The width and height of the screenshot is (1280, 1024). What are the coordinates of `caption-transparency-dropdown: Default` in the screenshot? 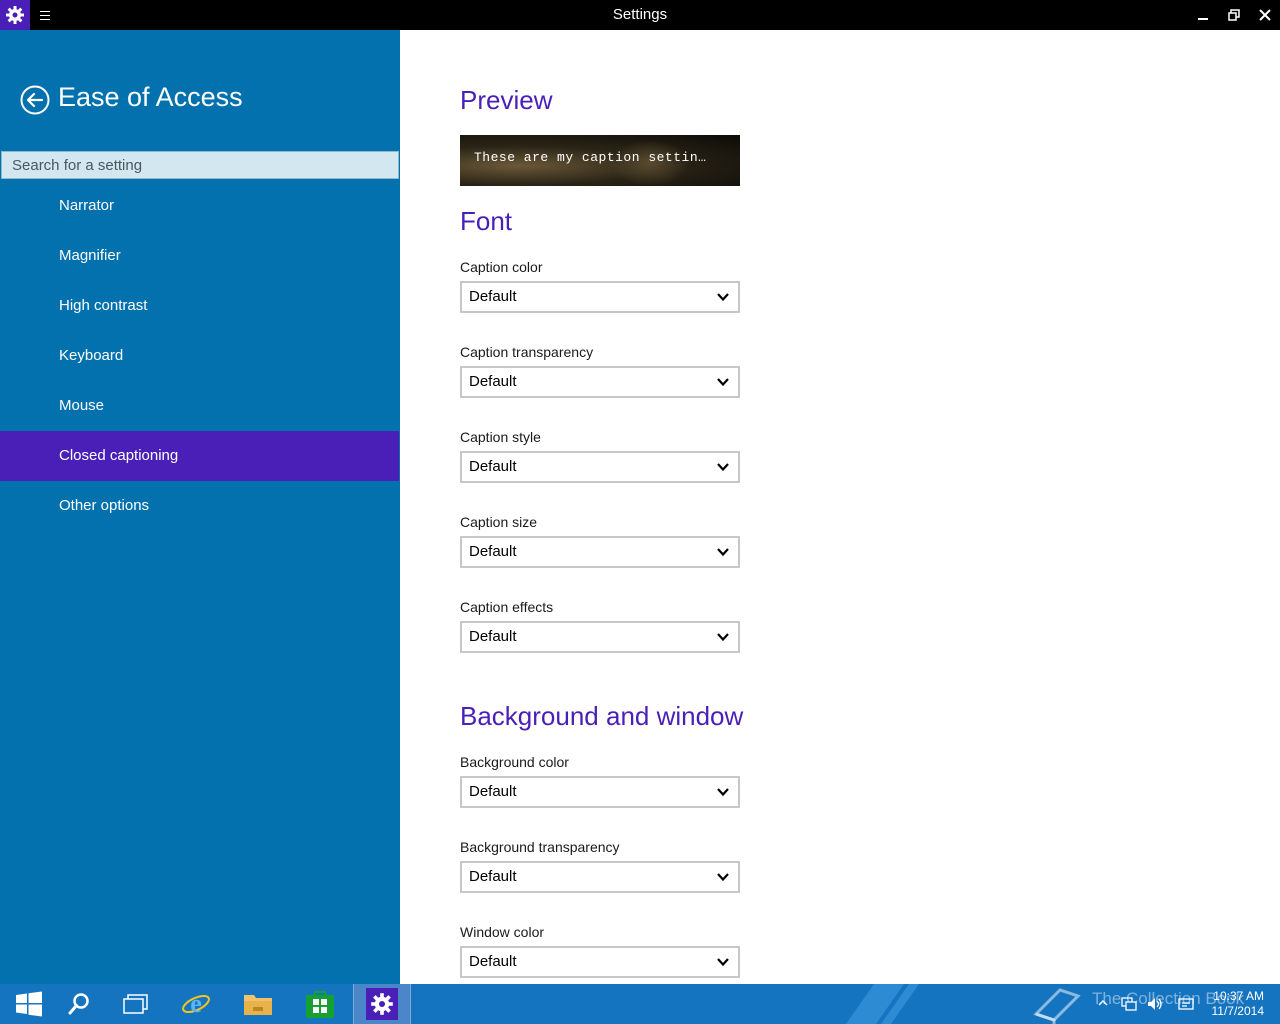 It's located at (600, 382).